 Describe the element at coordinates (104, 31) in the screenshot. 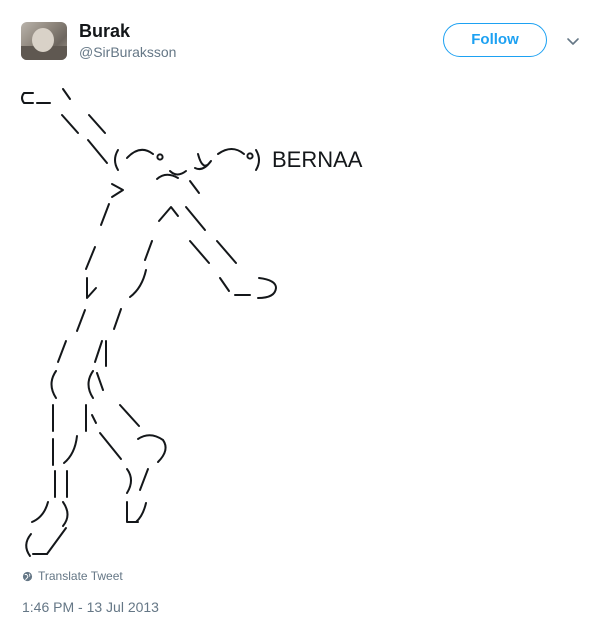

I see `user-name: Burak` at that location.